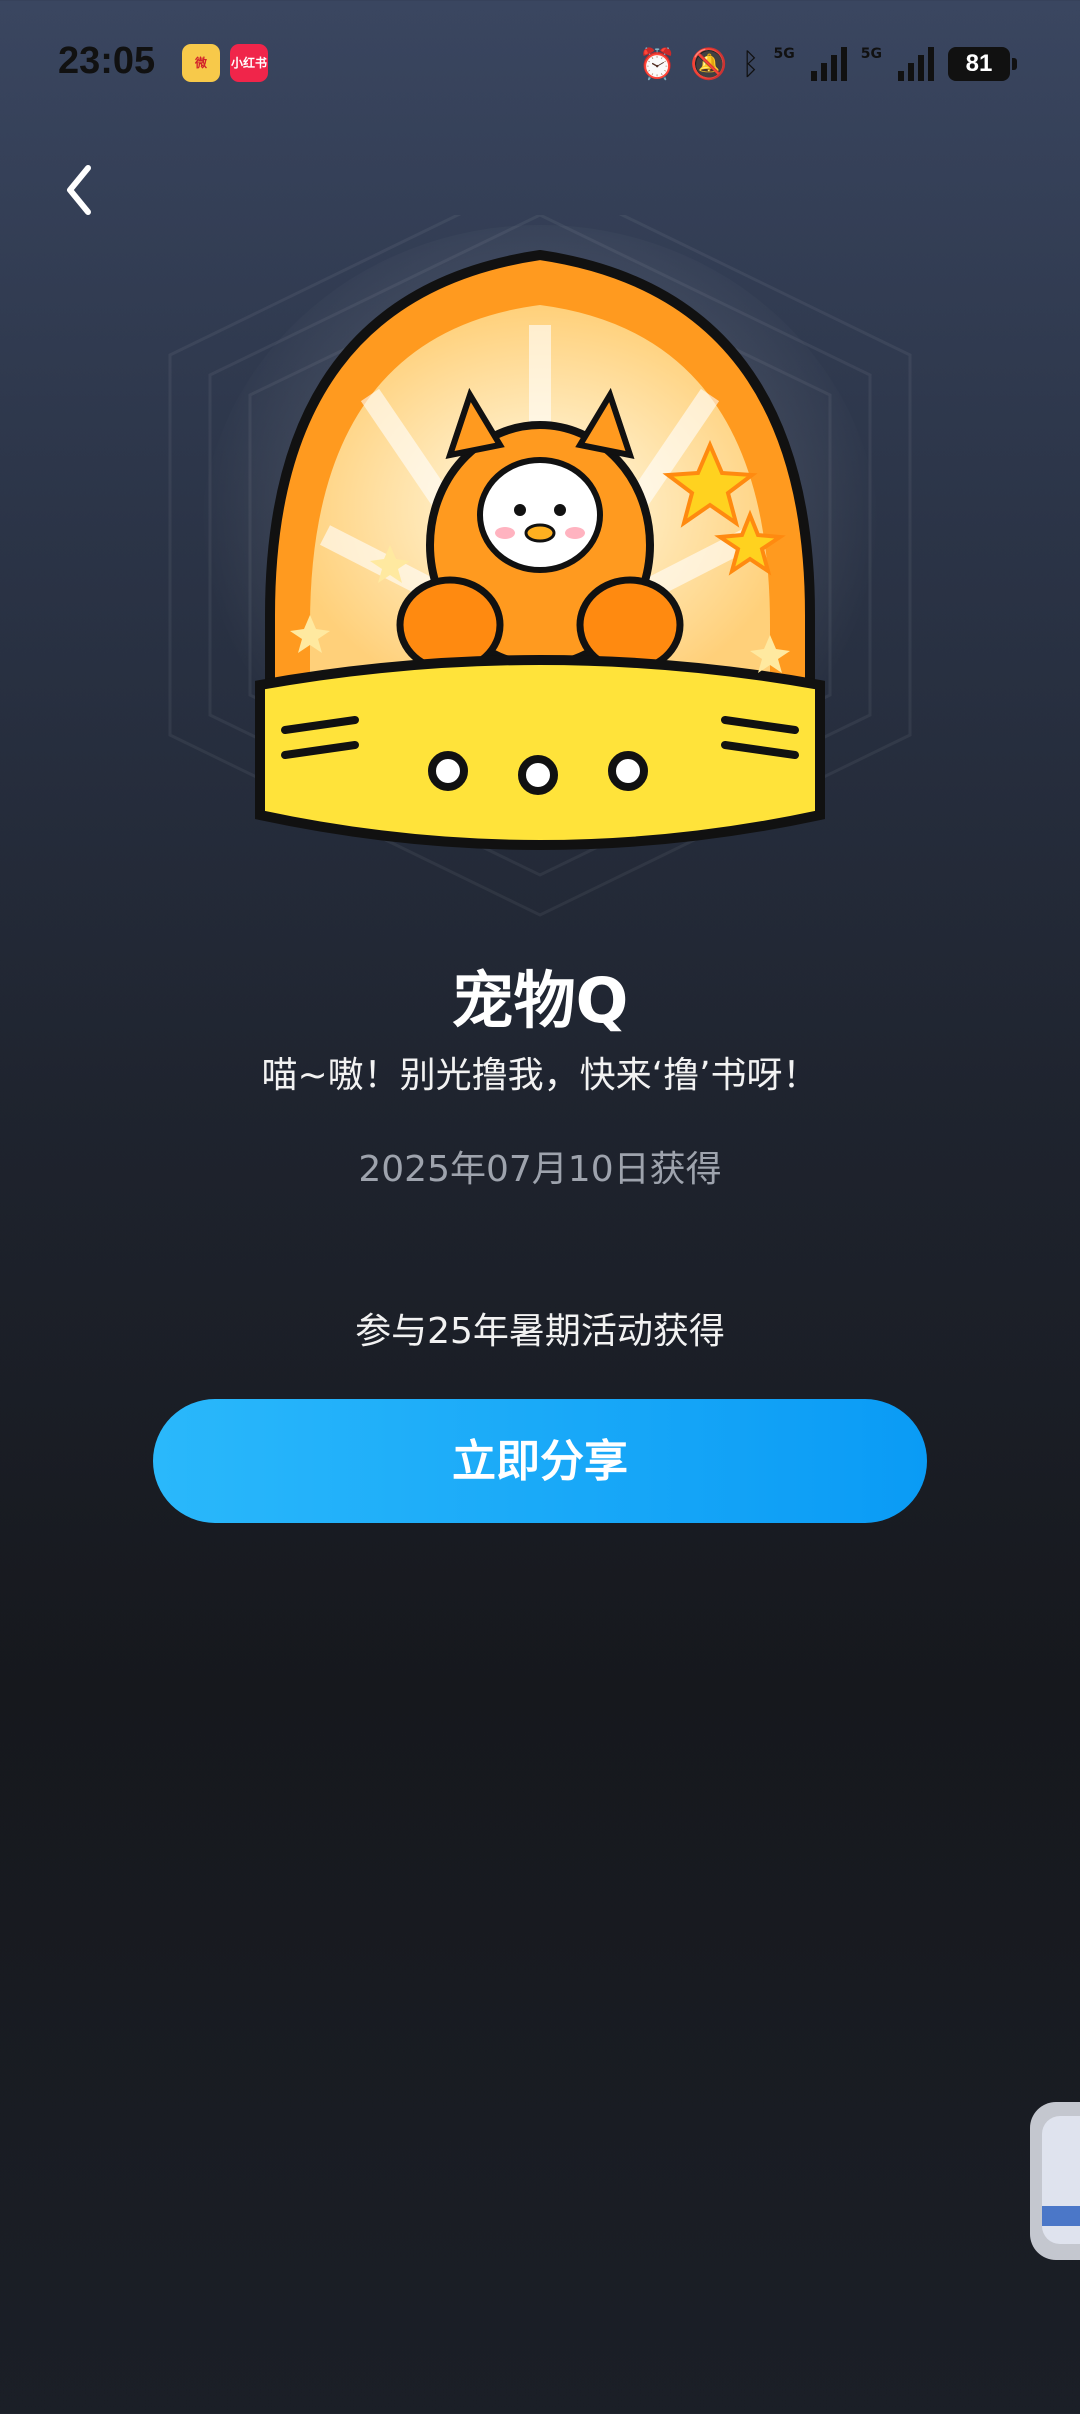 The height and width of the screenshot is (2414, 1080). Describe the element at coordinates (1061, 2216) in the screenshot. I see `floating-widget-stripe` at that location.